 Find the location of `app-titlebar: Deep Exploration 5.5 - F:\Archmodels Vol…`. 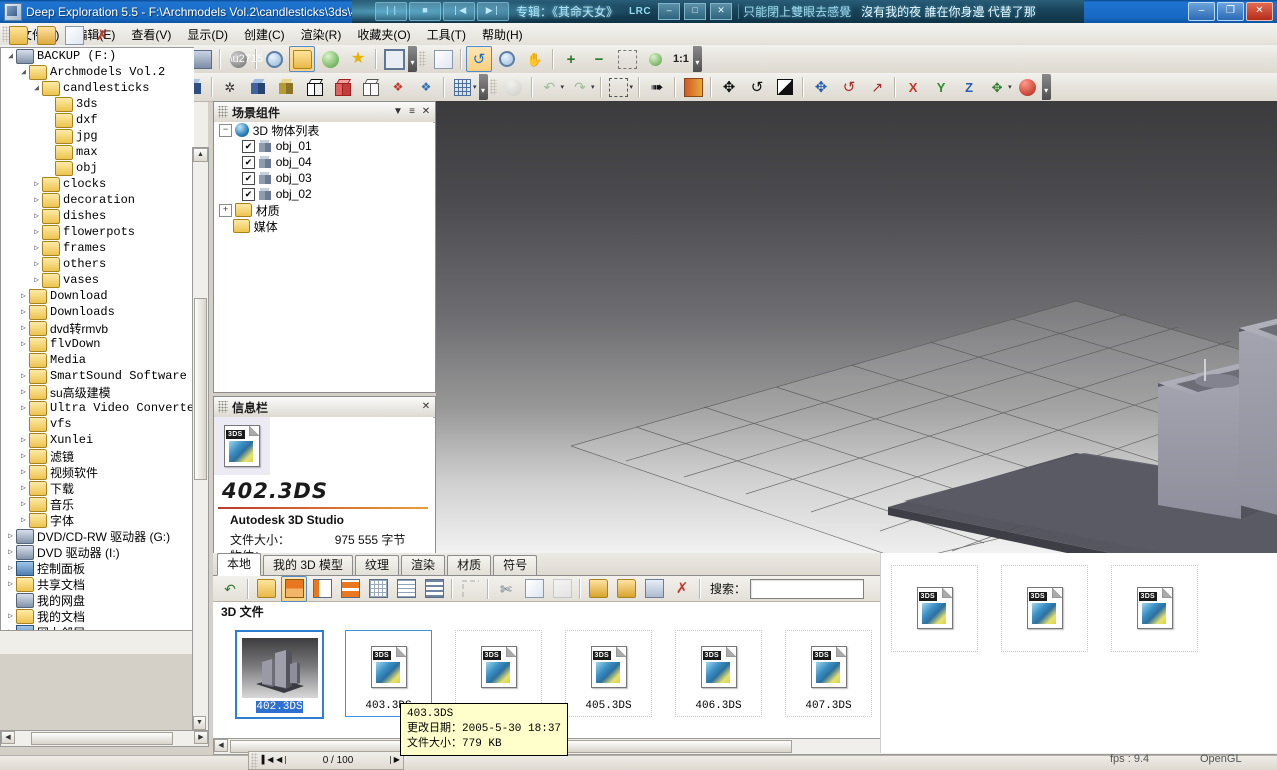

app-titlebar: Deep Exploration 5.5 - F:\Archmodels Vol… is located at coordinates (176, 11).